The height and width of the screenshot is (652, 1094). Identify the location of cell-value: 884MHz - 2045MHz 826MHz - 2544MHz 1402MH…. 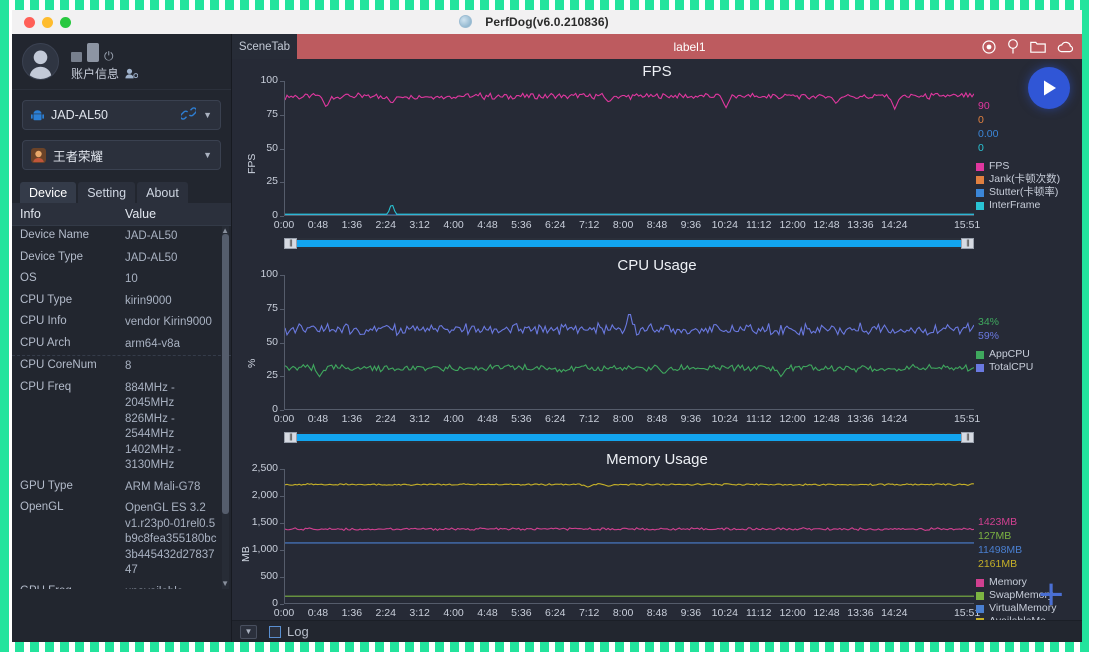
(153, 426).